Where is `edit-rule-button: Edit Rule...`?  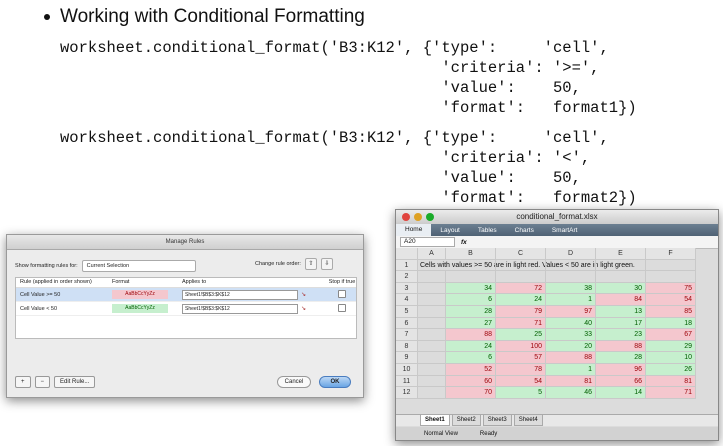 edit-rule-button: Edit Rule... is located at coordinates (75, 382).